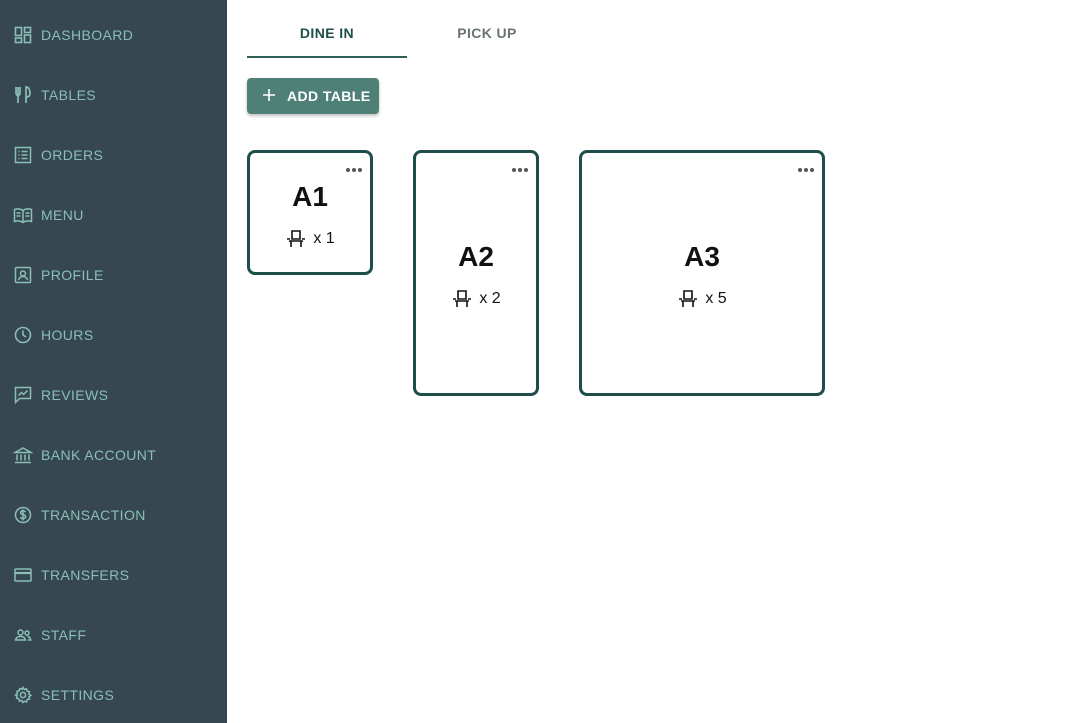  I want to click on people-icon, so click(23, 635).